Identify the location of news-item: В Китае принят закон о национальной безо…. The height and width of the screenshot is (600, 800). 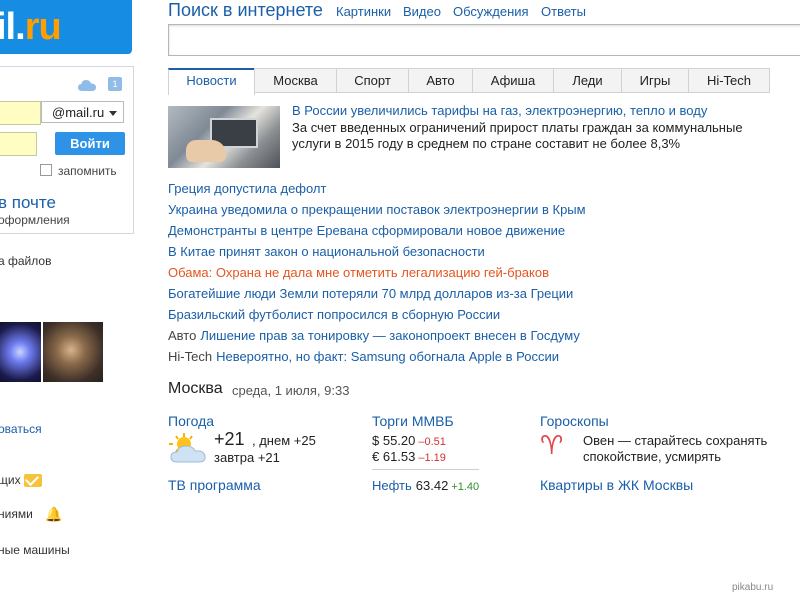
(326, 251).